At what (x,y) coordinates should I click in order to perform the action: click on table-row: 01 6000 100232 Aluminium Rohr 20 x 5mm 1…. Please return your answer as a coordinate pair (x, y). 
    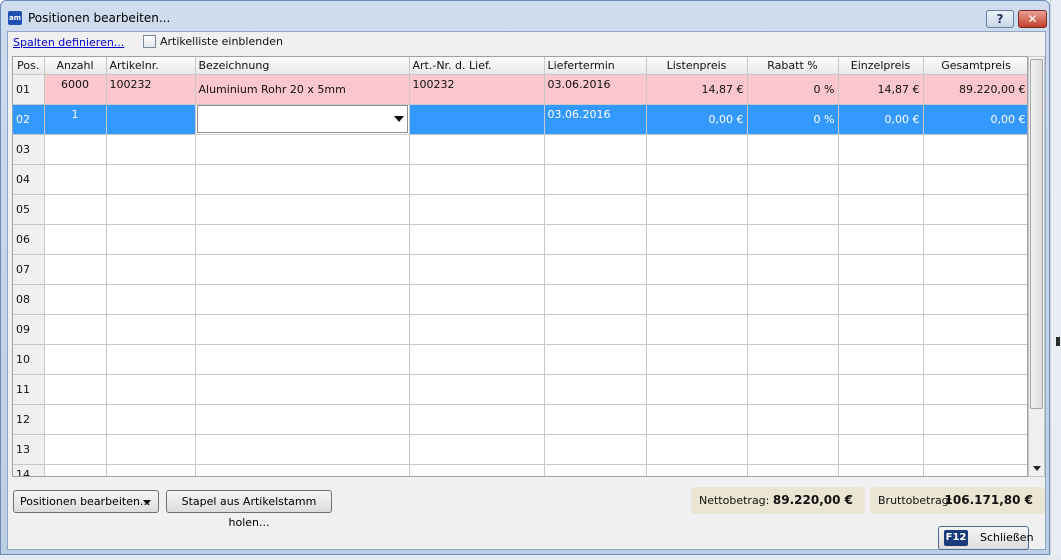
    Looking at the image, I should click on (520, 89).